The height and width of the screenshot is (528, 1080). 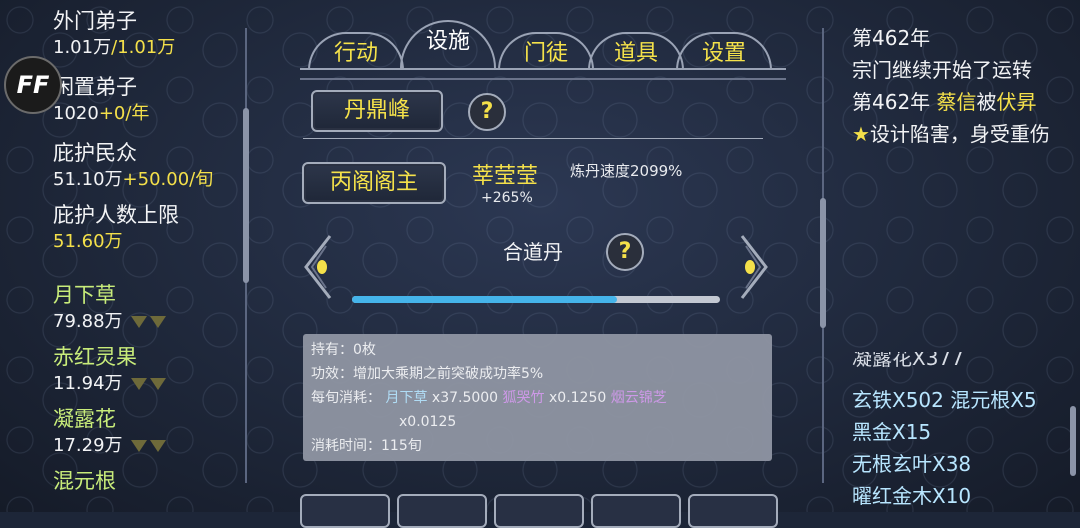 What do you see at coordinates (505, 176) in the screenshot?
I see `master-name: 莘莹莹` at bounding box center [505, 176].